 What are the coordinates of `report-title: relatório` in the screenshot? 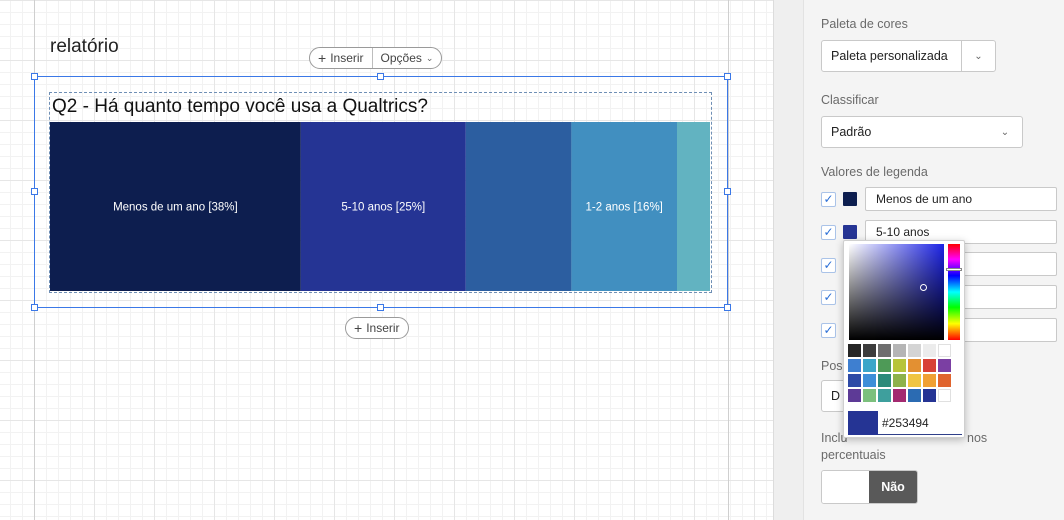 It's located at (84, 46).